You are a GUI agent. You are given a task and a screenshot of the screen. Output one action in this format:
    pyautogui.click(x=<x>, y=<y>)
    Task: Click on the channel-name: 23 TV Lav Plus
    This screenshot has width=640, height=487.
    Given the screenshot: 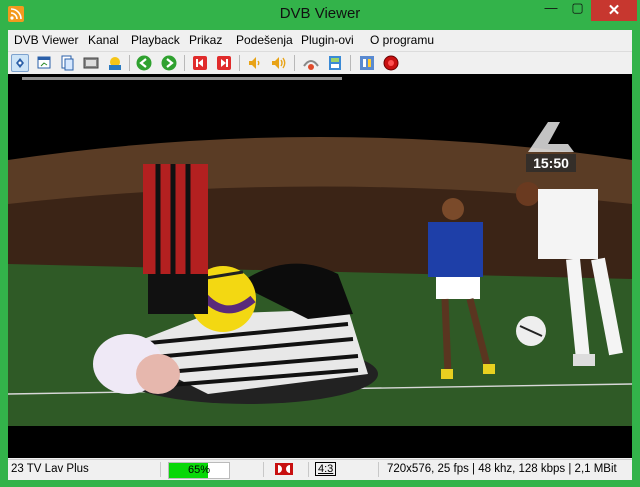 What is the action you would take?
    pyautogui.click(x=50, y=469)
    